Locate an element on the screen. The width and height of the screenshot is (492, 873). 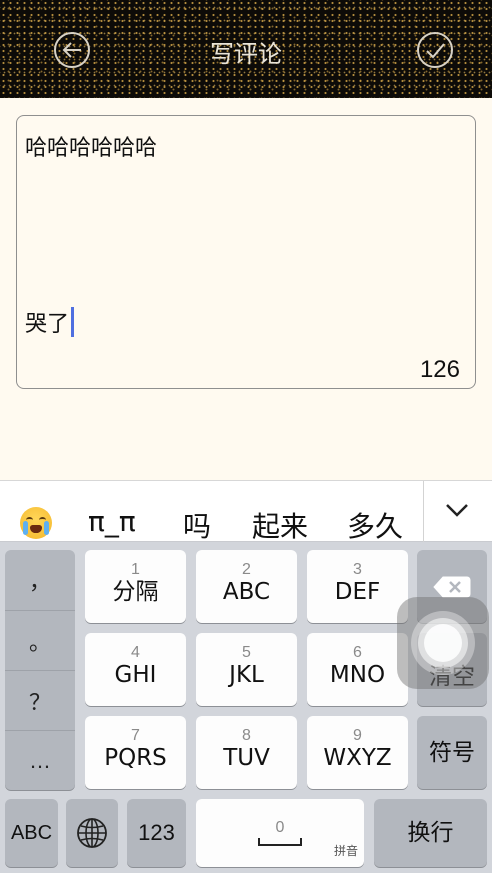
abc-mode-key: ABC is located at coordinates (31, 833).